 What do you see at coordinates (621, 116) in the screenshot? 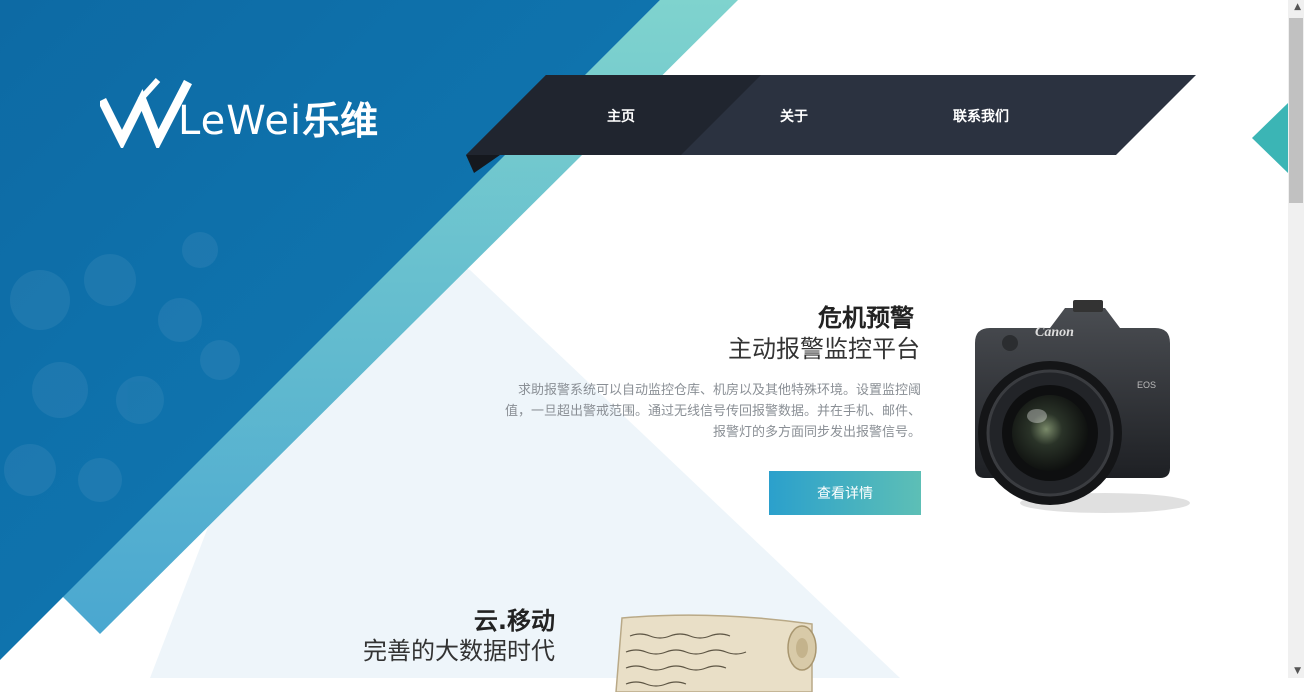
I see `nav-home: 主页` at bounding box center [621, 116].